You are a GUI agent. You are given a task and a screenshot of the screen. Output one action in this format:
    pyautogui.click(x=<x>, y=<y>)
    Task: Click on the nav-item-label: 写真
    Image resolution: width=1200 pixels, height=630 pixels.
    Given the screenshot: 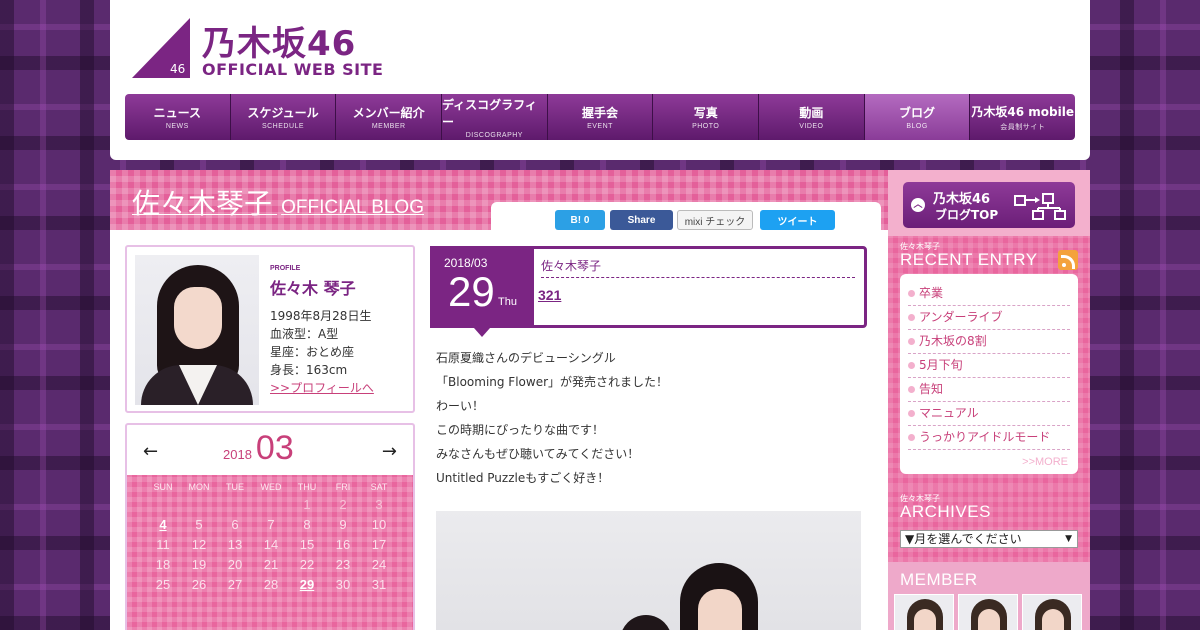 What is the action you would take?
    pyautogui.click(x=705, y=113)
    